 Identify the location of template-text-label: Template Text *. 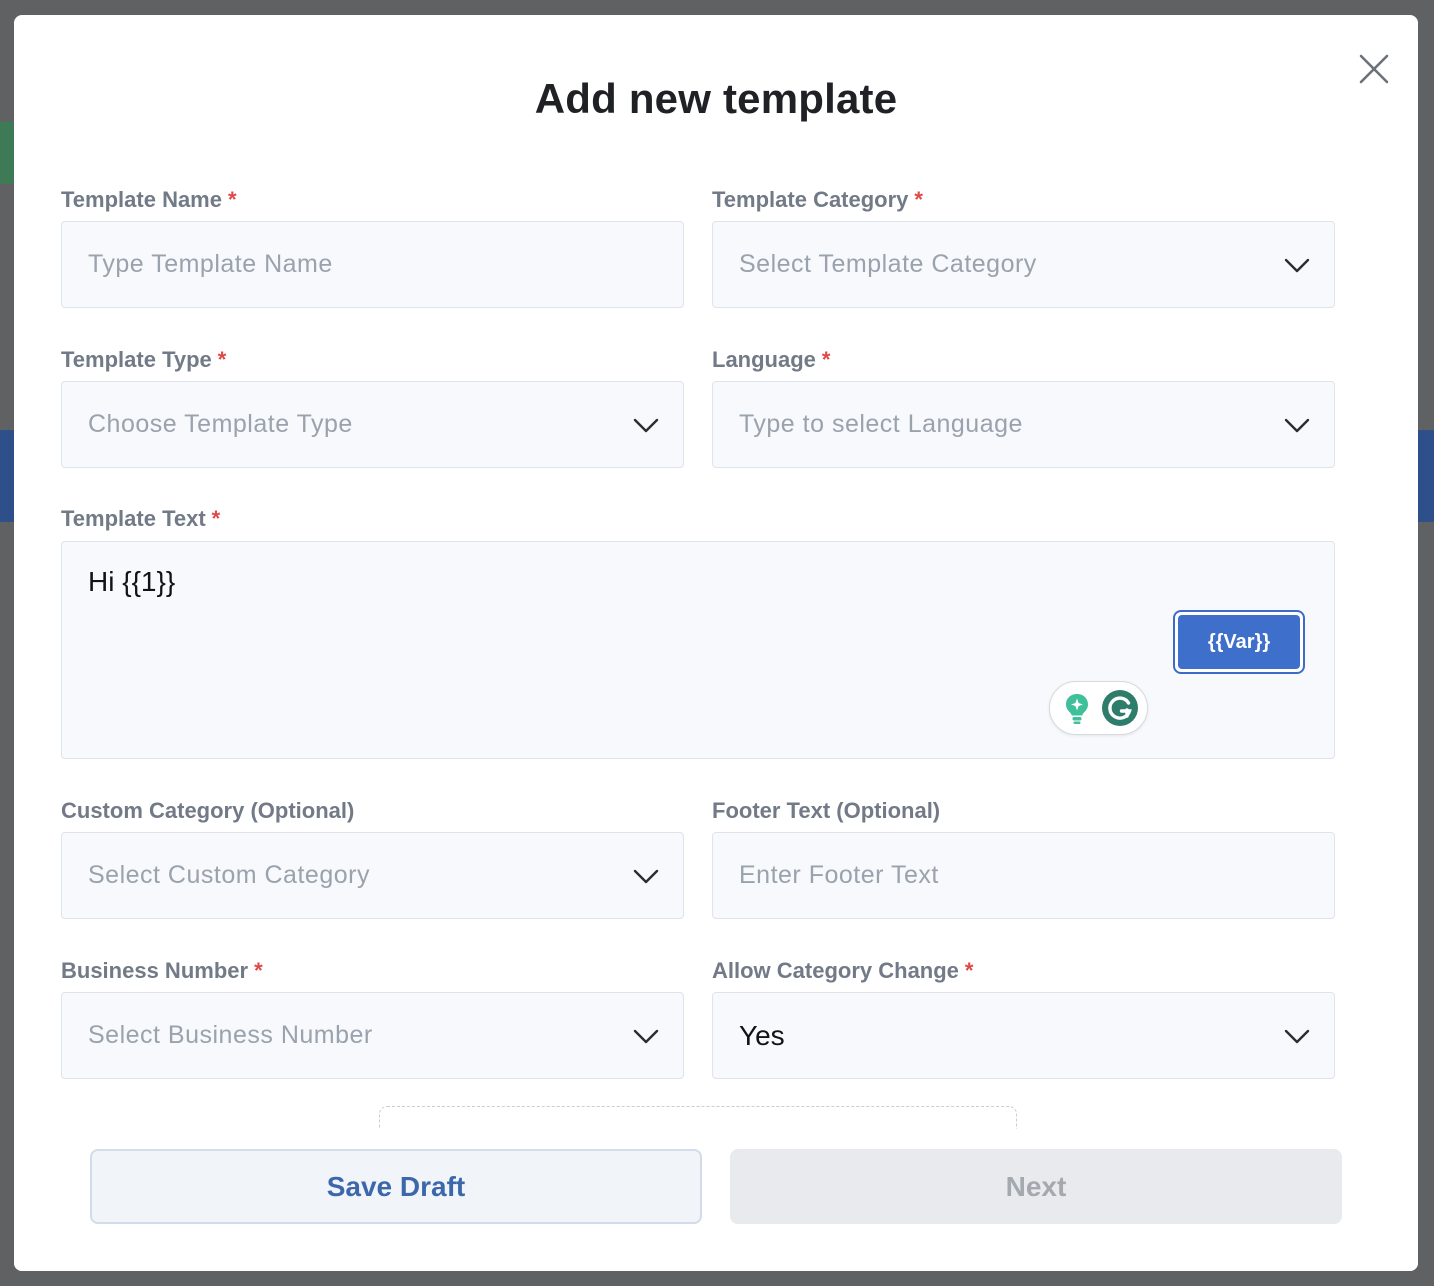
(140, 519).